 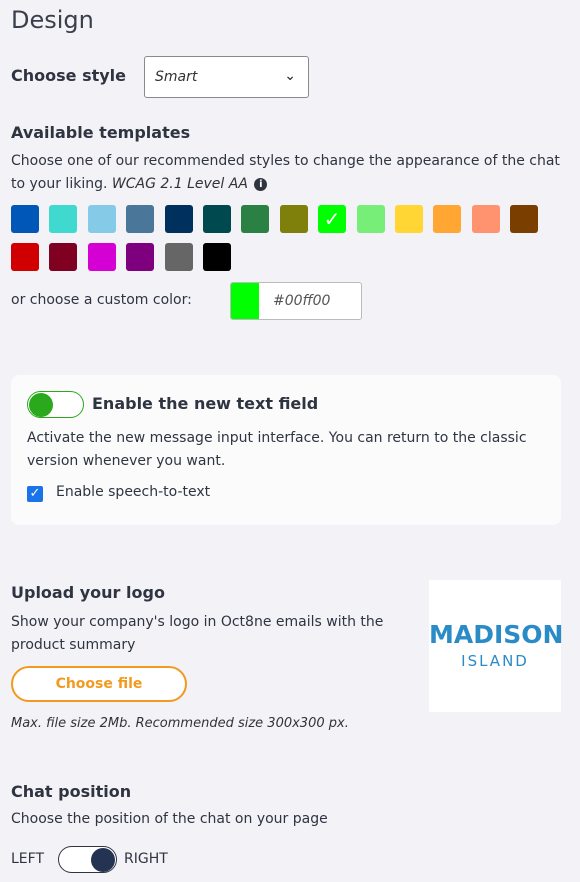 I want to click on speech-to-text-checkbox: ✓, so click(x=35, y=494).